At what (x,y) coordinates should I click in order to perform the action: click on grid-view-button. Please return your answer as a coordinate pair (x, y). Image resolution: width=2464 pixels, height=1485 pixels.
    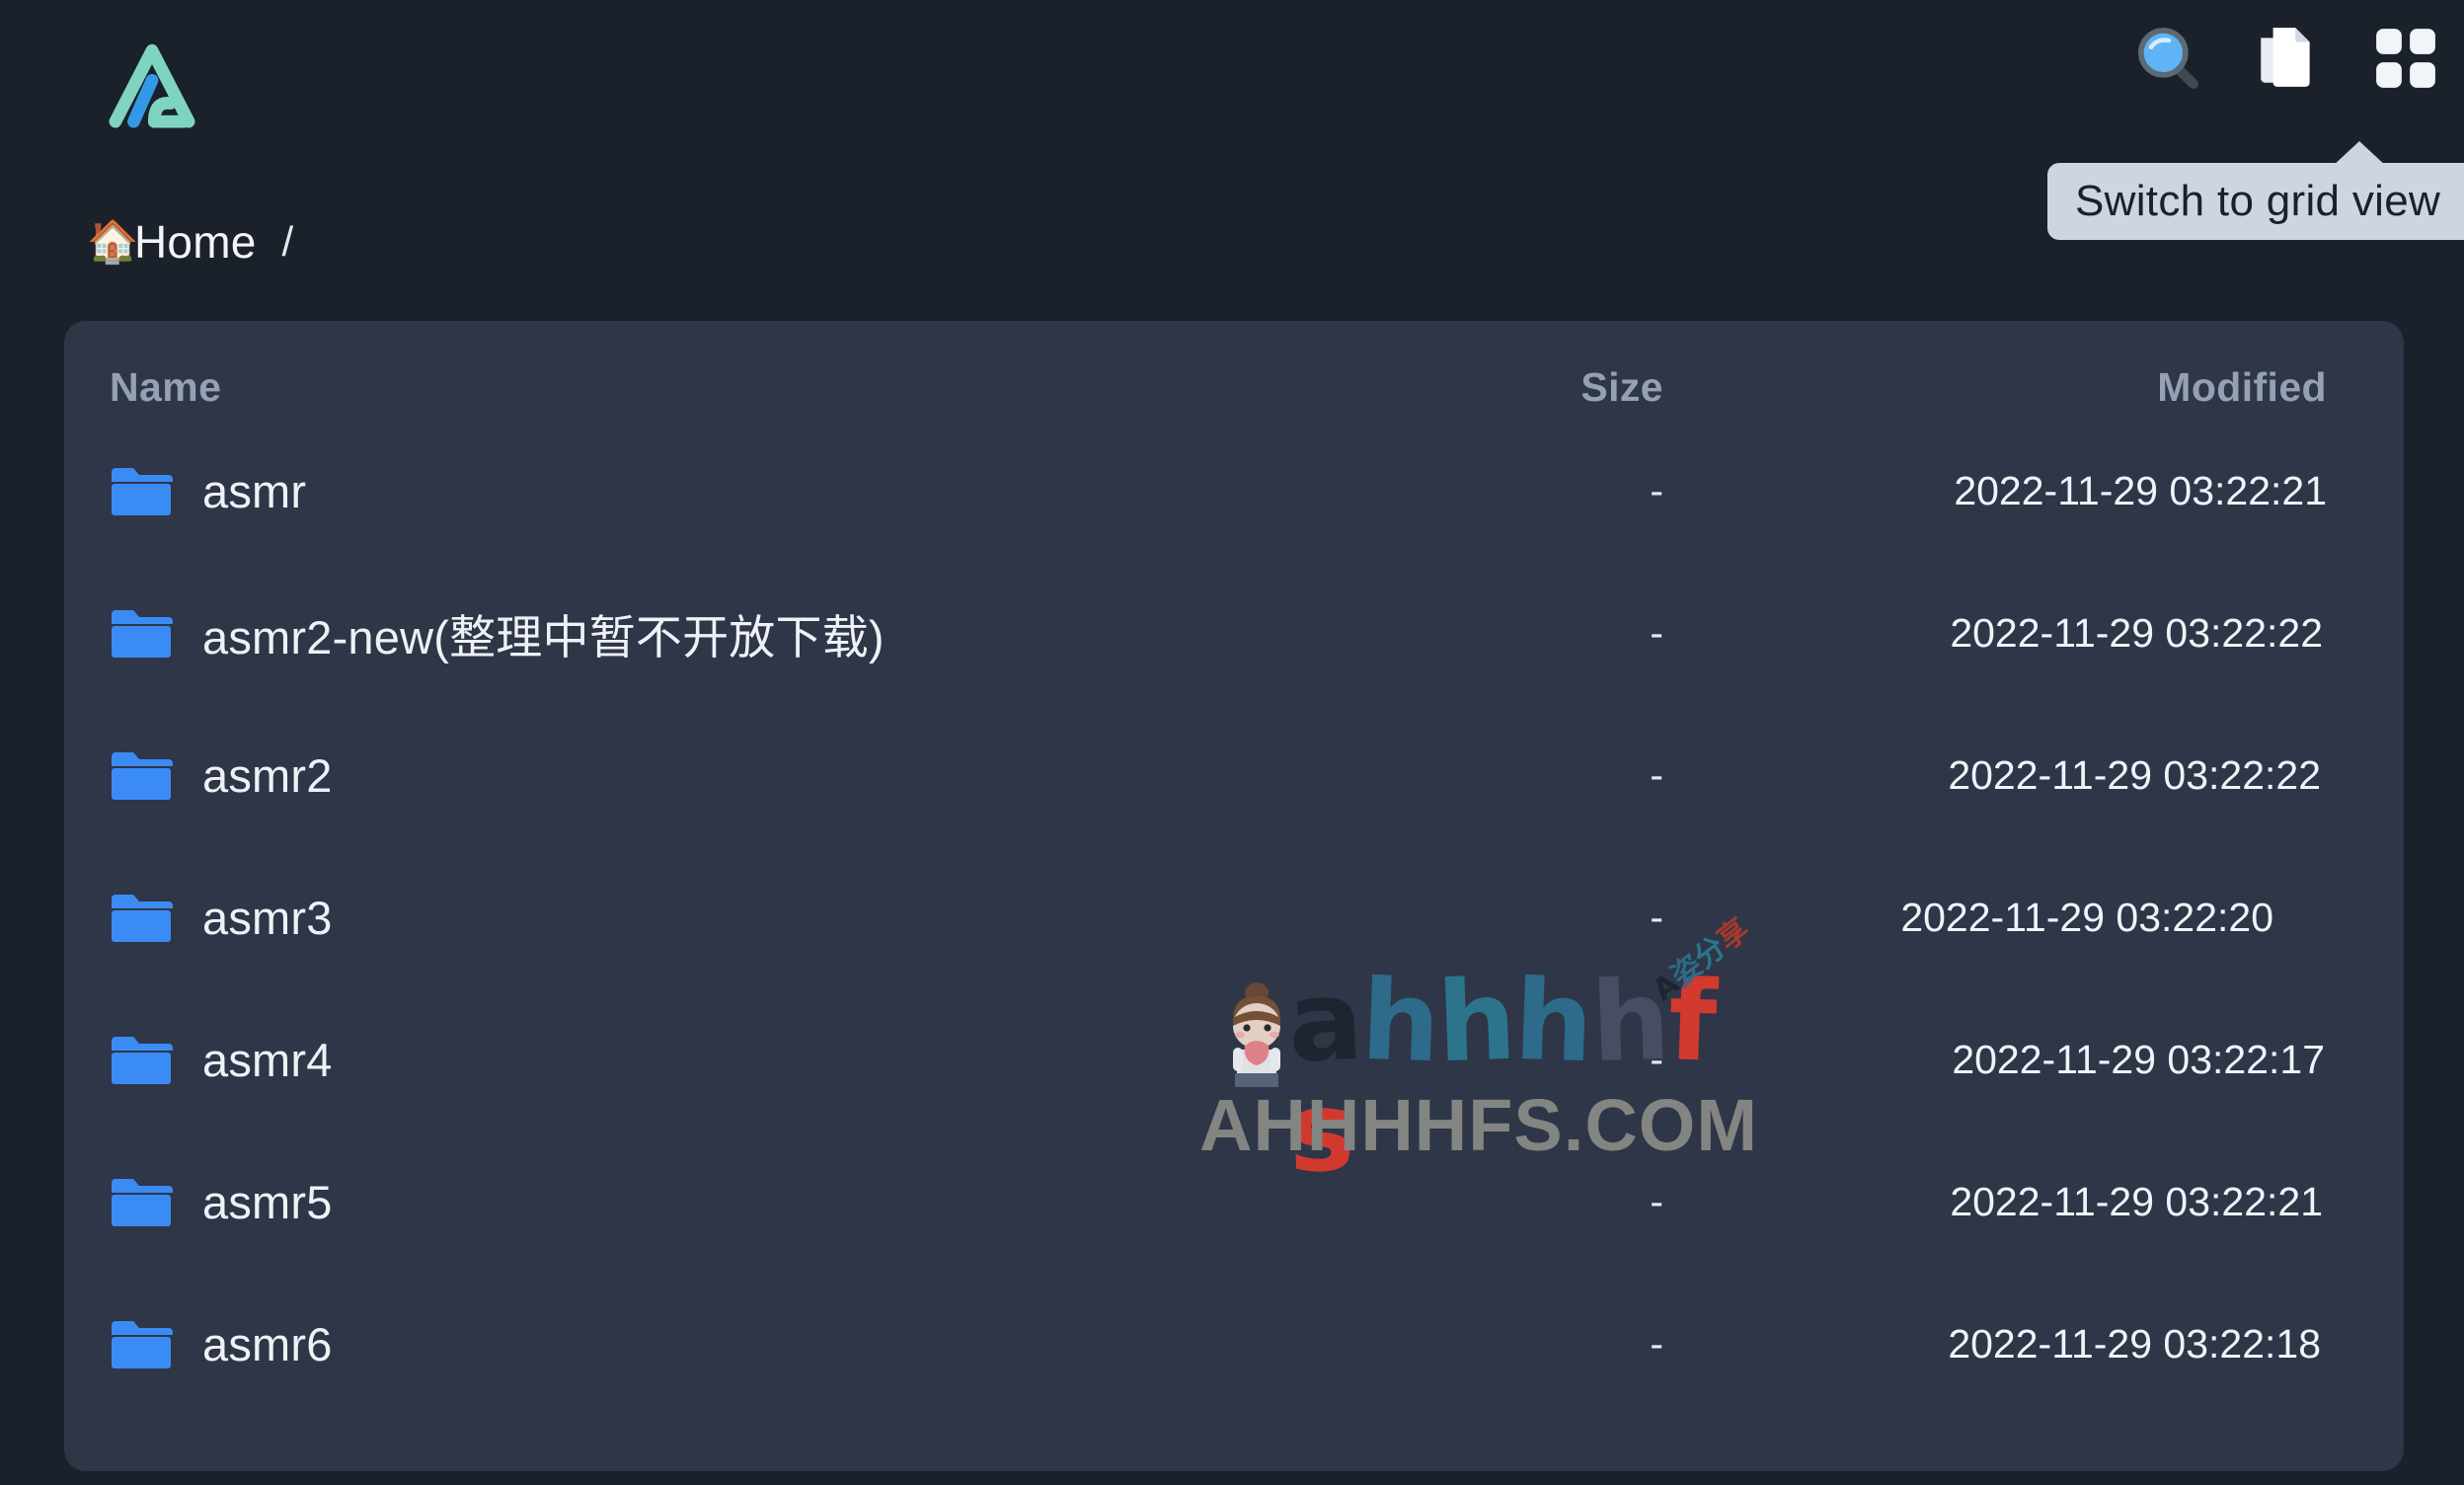
    Looking at the image, I should click on (2405, 58).